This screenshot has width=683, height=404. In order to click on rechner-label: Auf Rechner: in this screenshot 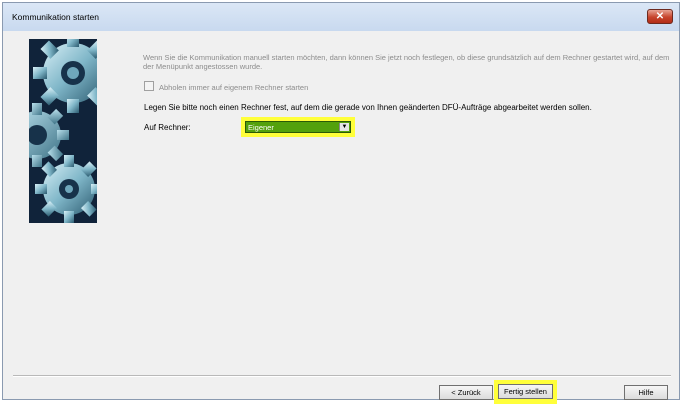, I will do `click(167, 127)`.